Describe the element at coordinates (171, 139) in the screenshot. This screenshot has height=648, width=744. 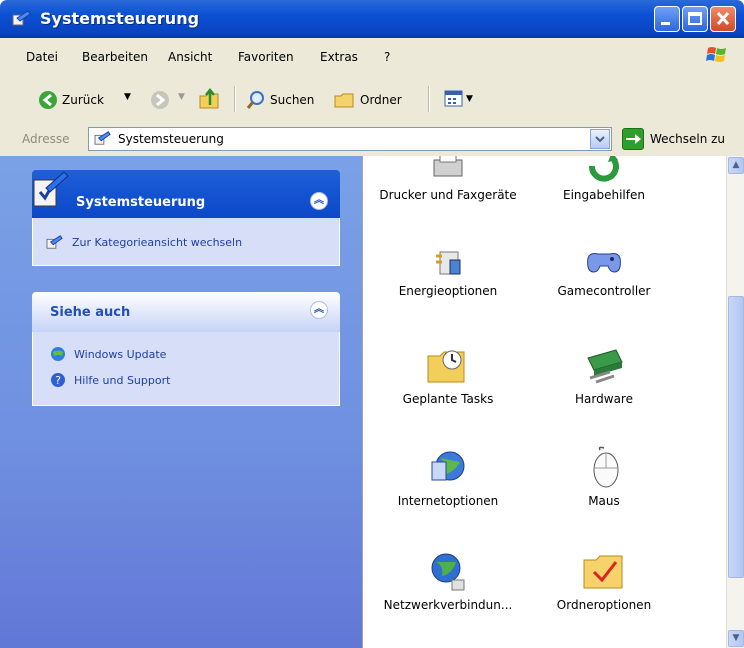
I see `address-value: Systemsteuerung` at that location.